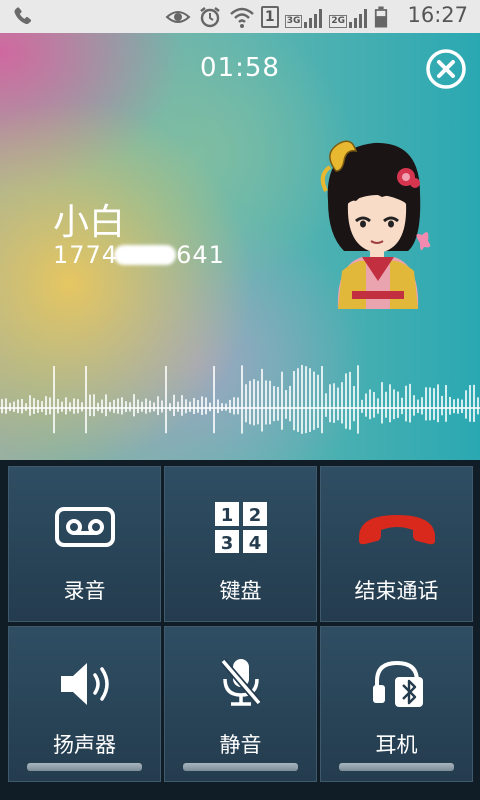 Image resolution: width=480 pixels, height=800 pixels. I want to click on mute-indicator, so click(240, 767).